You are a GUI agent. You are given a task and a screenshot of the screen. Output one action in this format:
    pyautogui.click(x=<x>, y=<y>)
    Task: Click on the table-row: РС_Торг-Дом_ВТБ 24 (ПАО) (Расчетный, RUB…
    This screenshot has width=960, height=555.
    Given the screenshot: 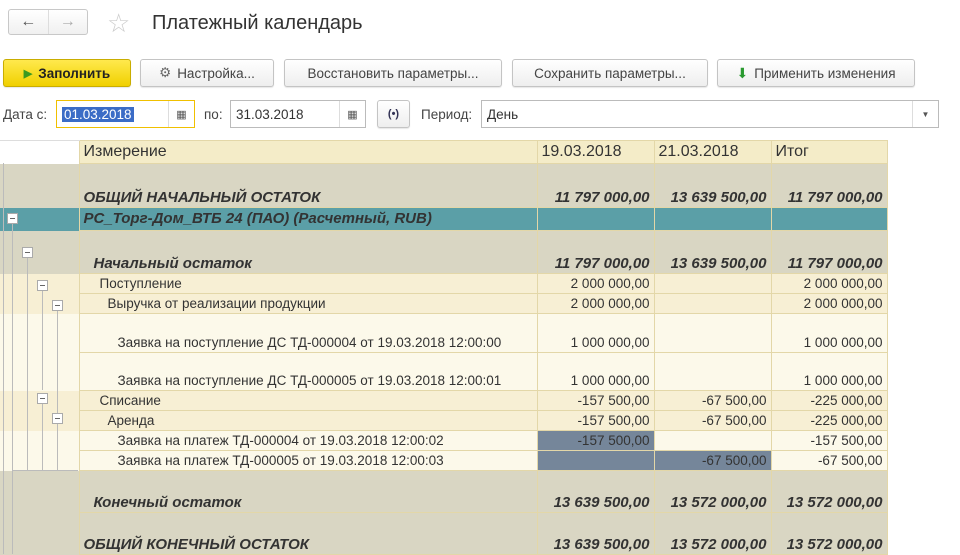 What is the action you would take?
    pyautogui.click(x=444, y=219)
    